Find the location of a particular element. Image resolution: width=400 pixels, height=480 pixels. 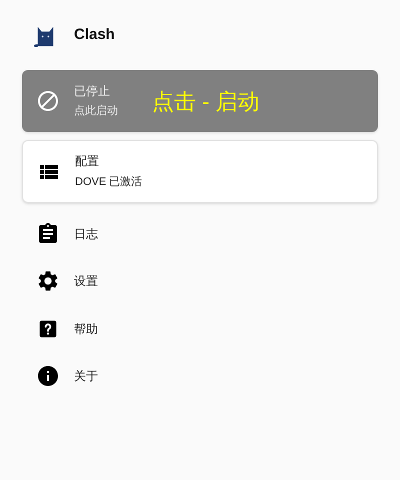

profile-subtitle: DOVE 已激活 is located at coordinates (108, 182).